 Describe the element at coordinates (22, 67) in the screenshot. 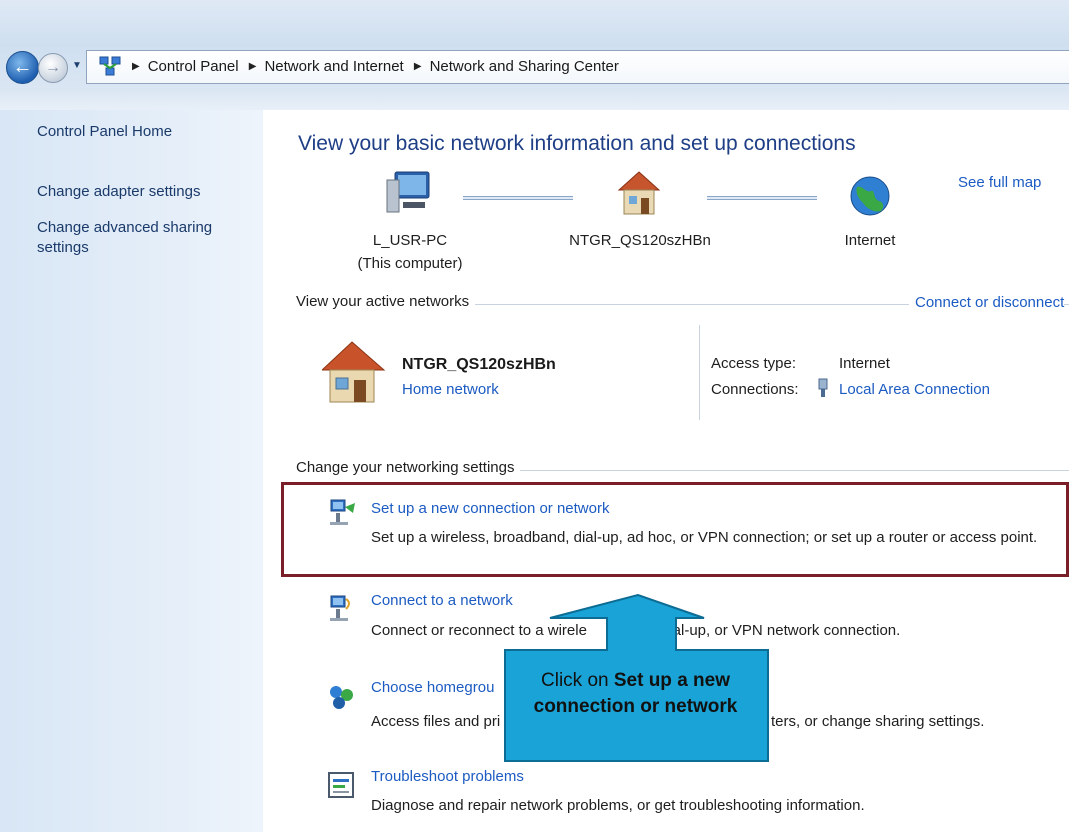

I see `back-button: ←` at that location.